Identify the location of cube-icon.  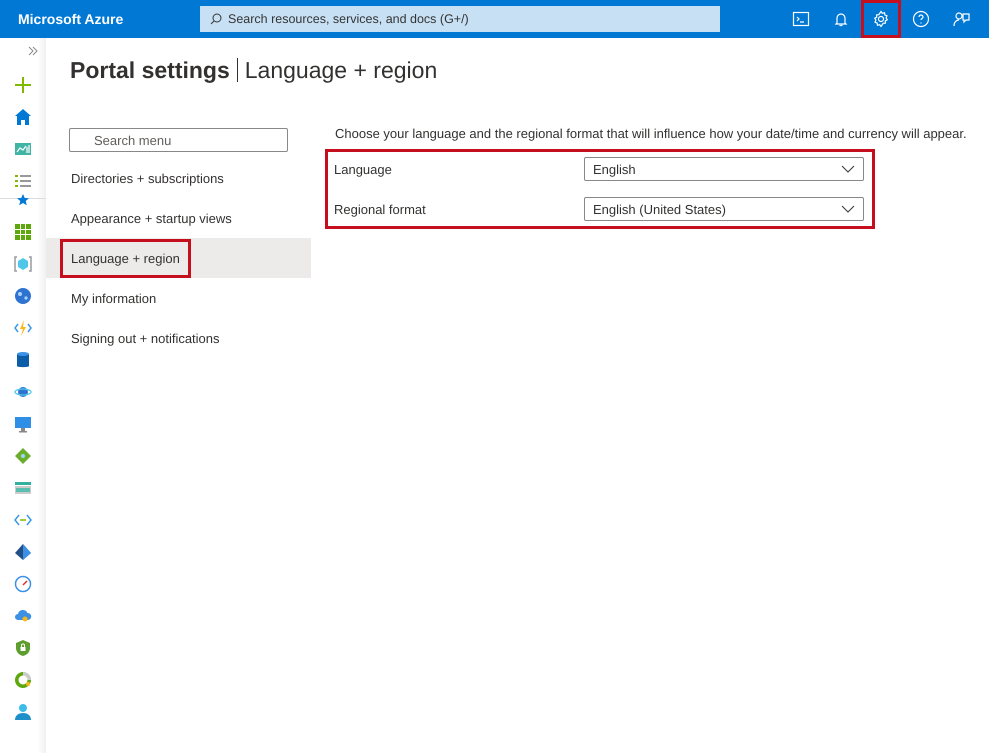
(23, 264).